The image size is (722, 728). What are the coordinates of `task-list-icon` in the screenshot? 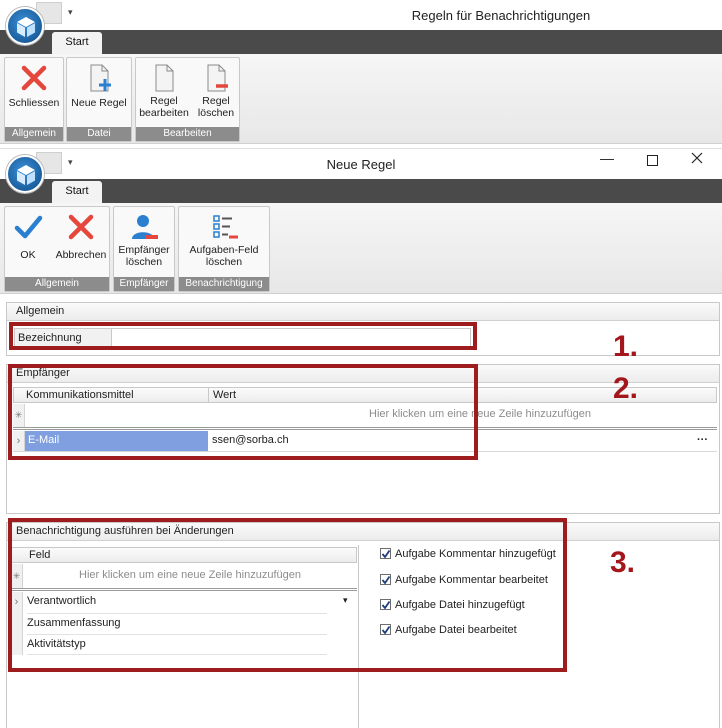 It's located at (225, 227).